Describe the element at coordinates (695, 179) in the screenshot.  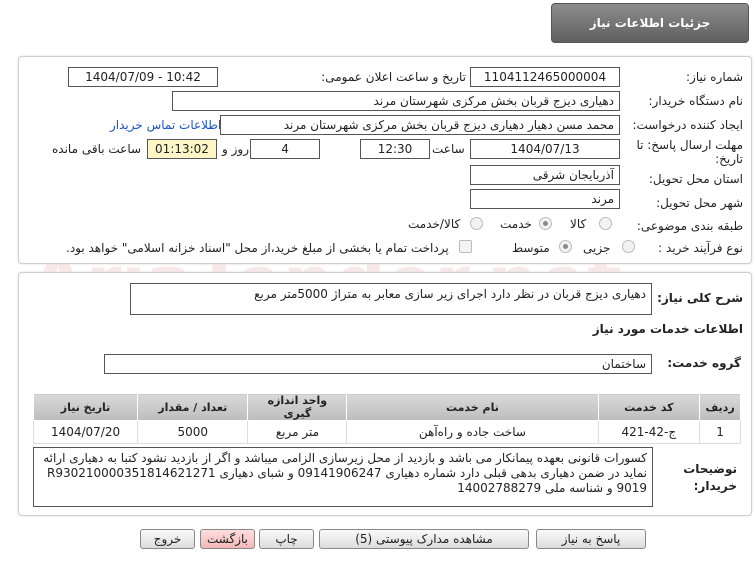
I see `province-label: استان محل تحویل:` at that location.